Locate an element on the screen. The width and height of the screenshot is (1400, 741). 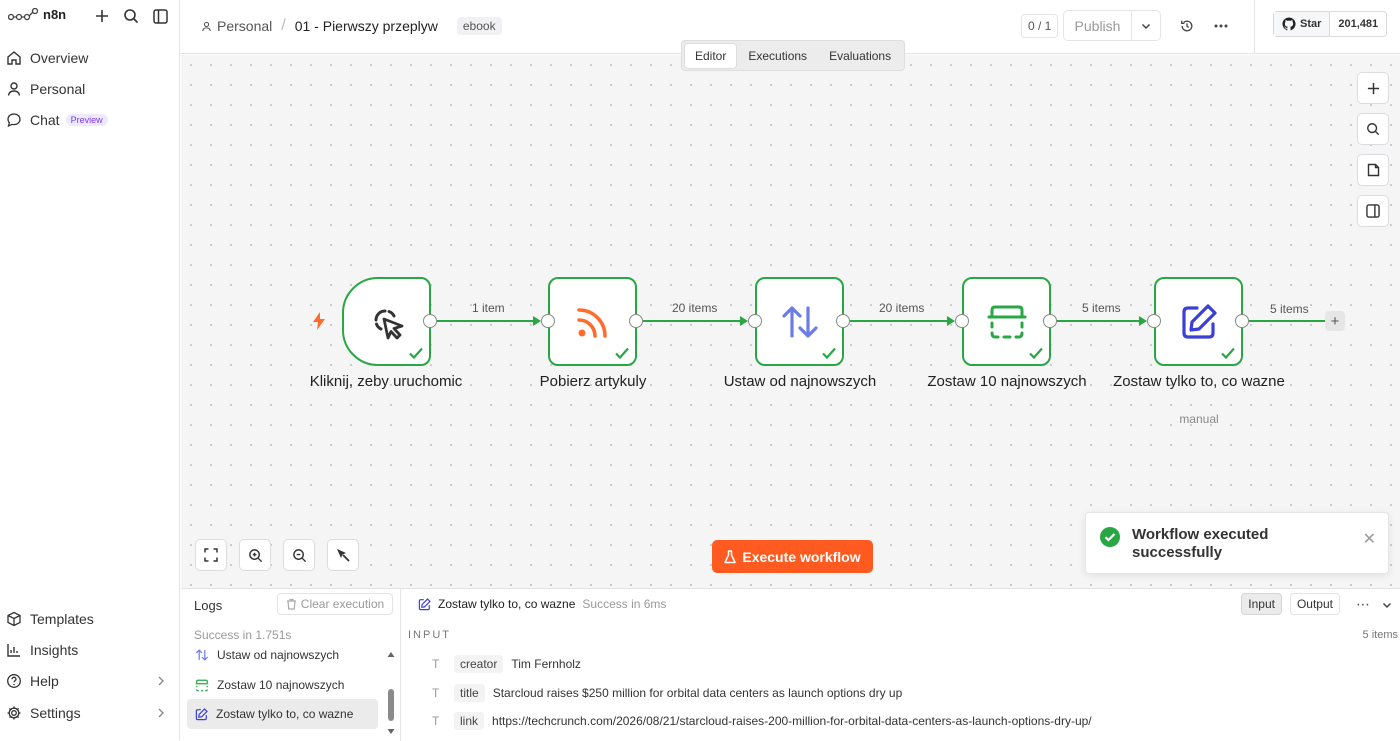
close-icon: ✕ is located at coordinates (1369, 539).